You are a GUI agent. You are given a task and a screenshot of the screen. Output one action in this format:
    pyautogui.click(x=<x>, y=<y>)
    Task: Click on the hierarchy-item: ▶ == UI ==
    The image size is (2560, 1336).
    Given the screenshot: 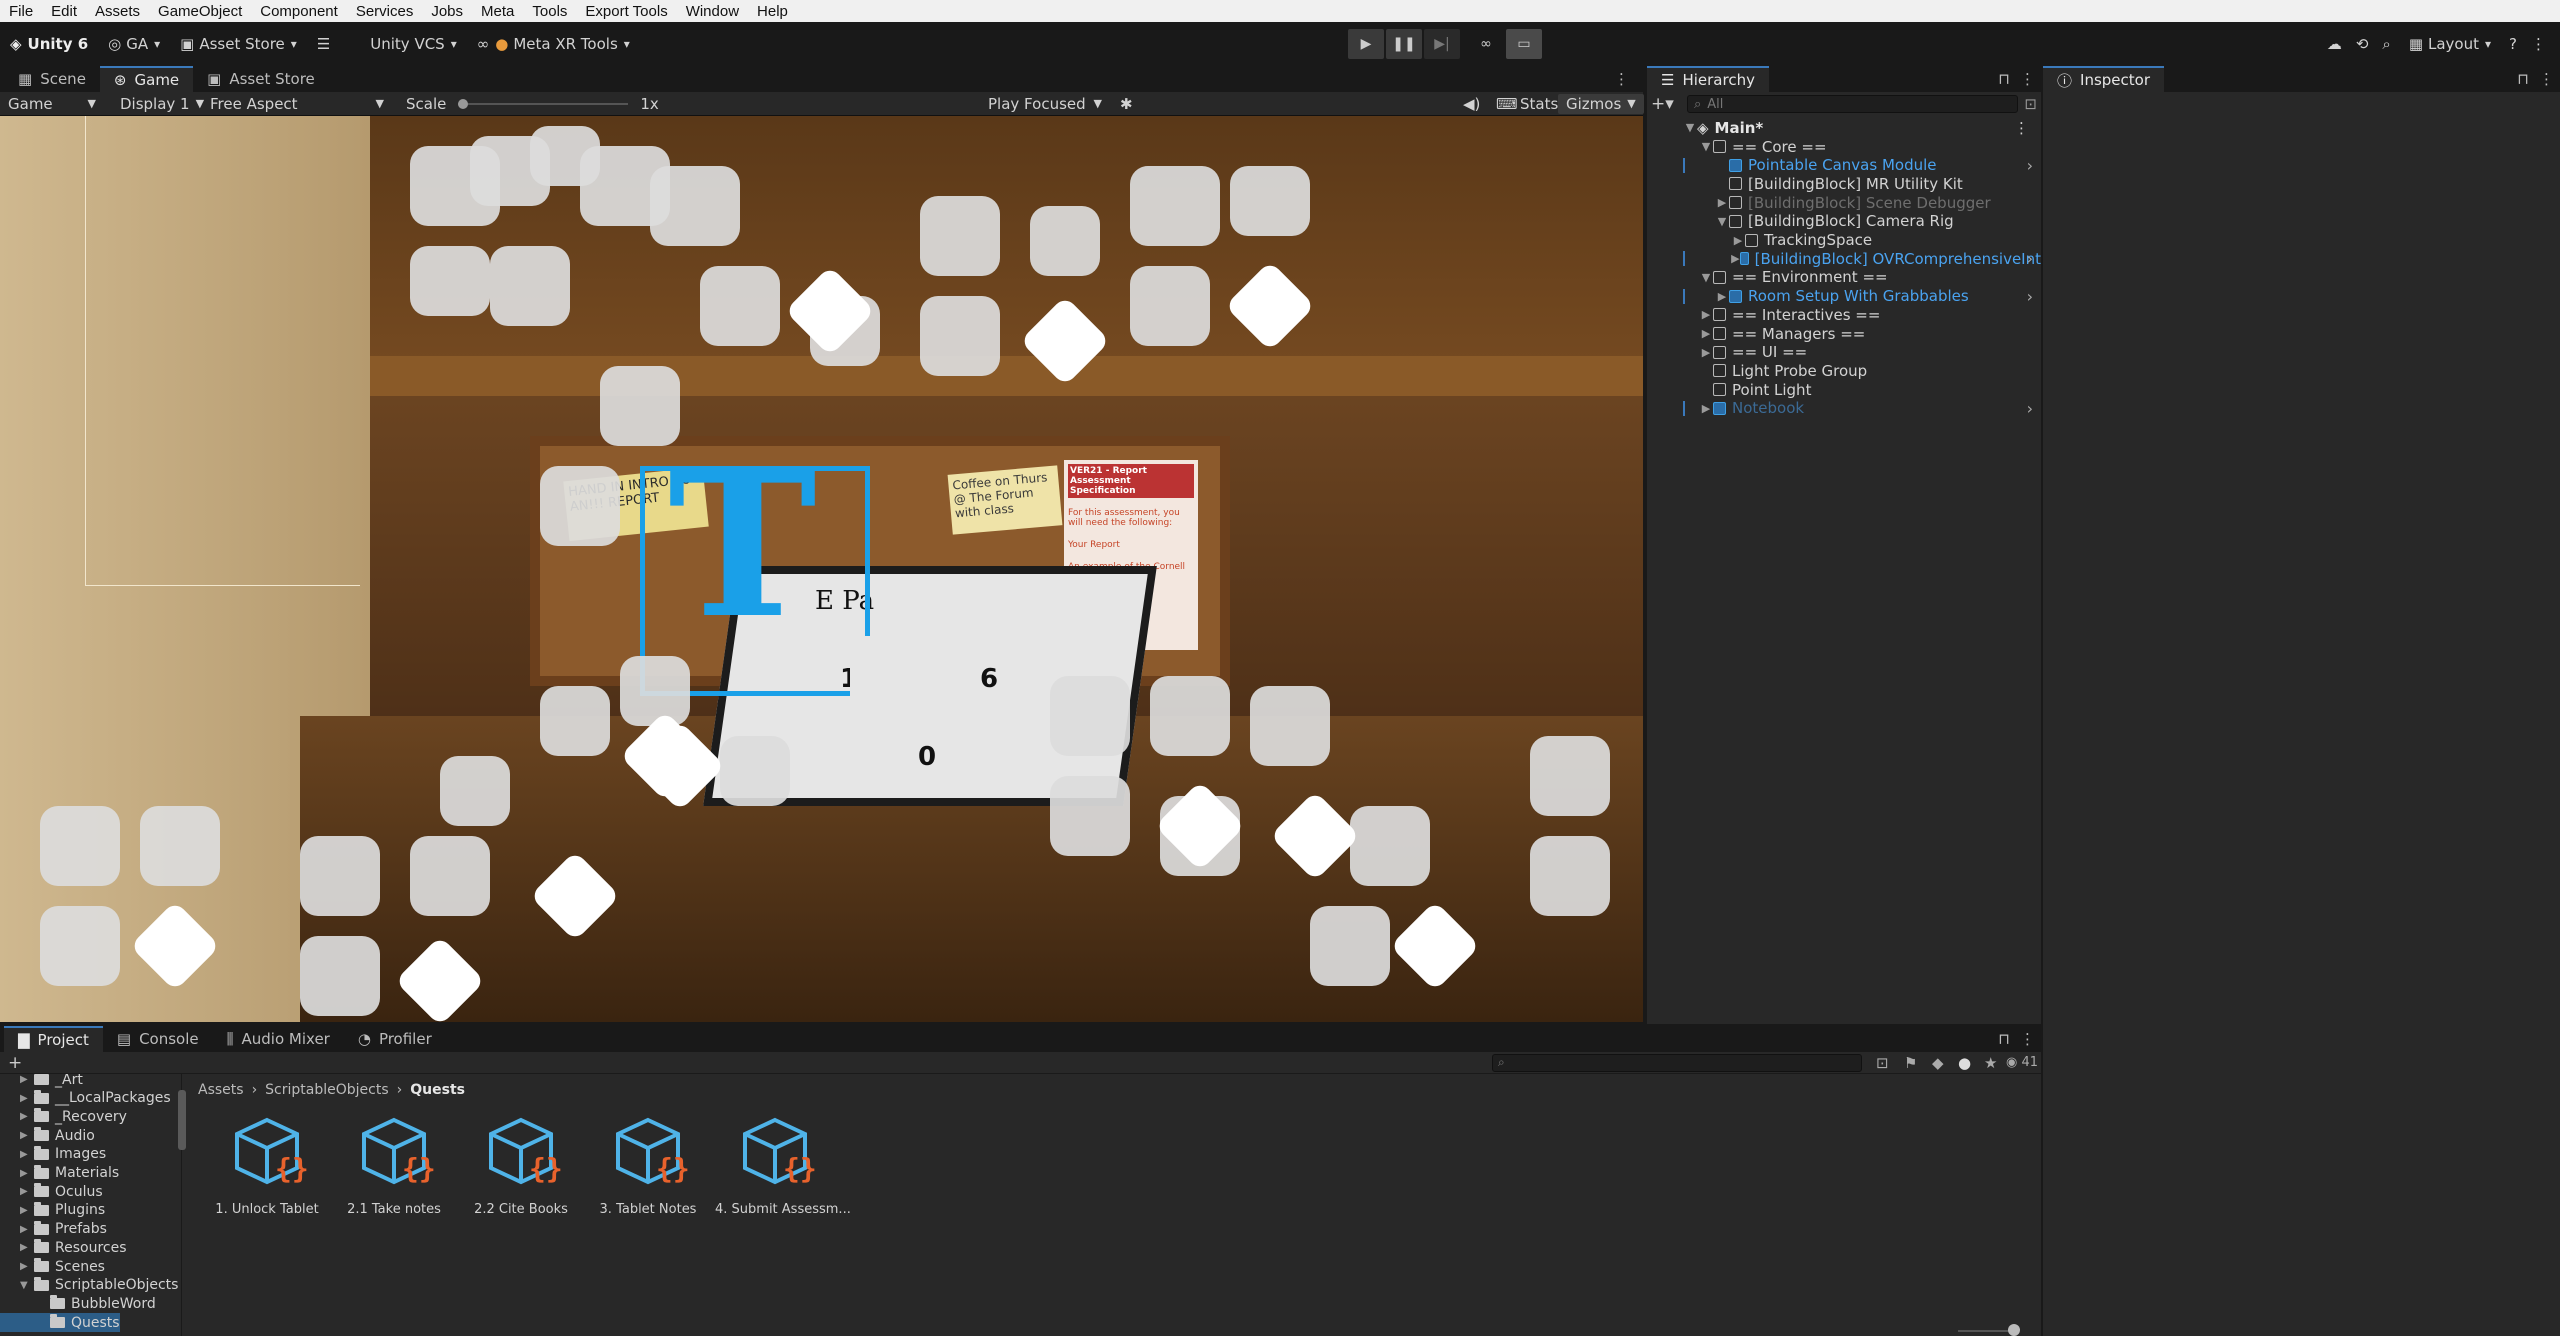 What is the action you would take?
    pyautogui.click(x=1844, y=352)
    